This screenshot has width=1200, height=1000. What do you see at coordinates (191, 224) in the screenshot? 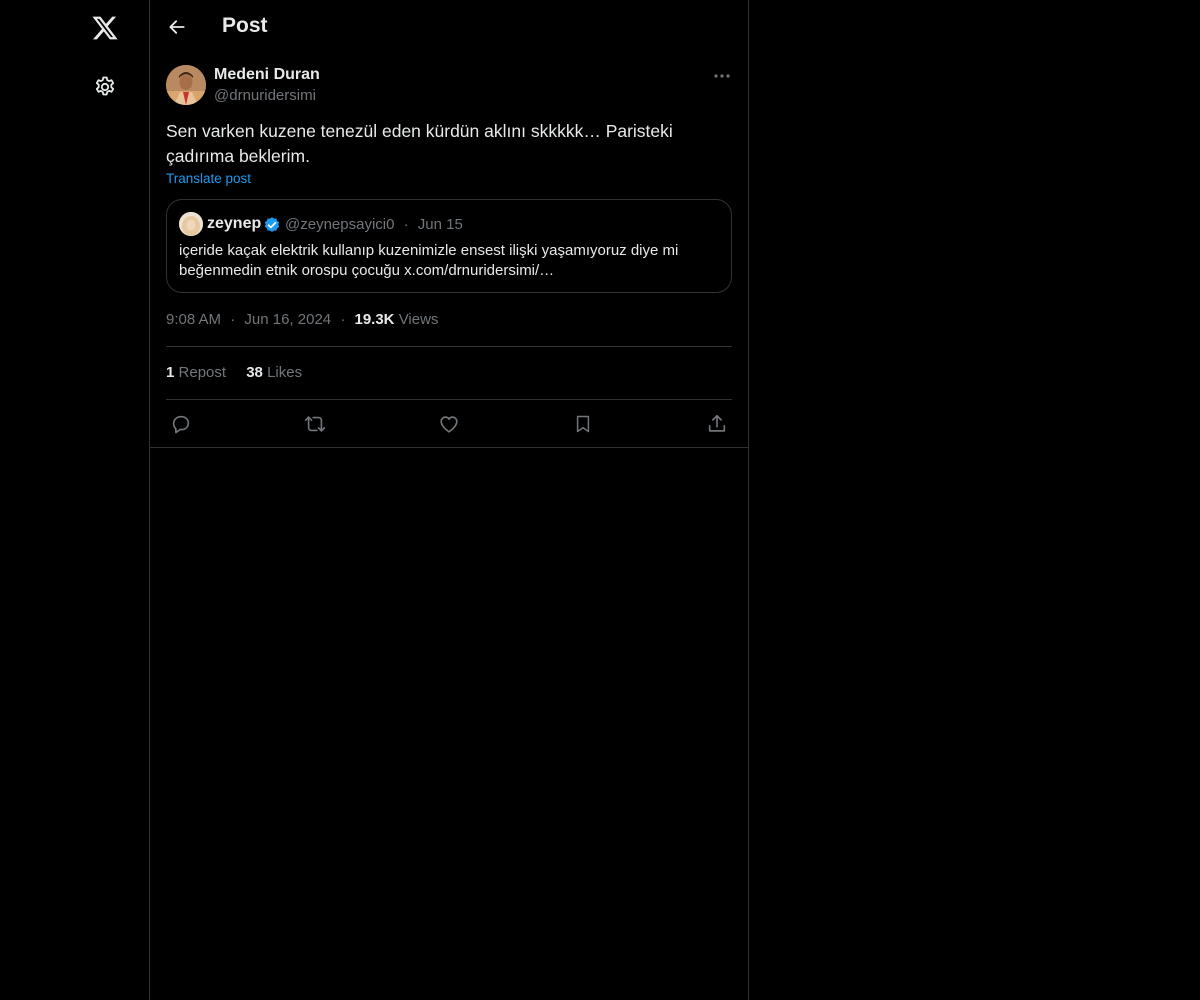
I see `quote-avatar` at bounding box center [191, 224].